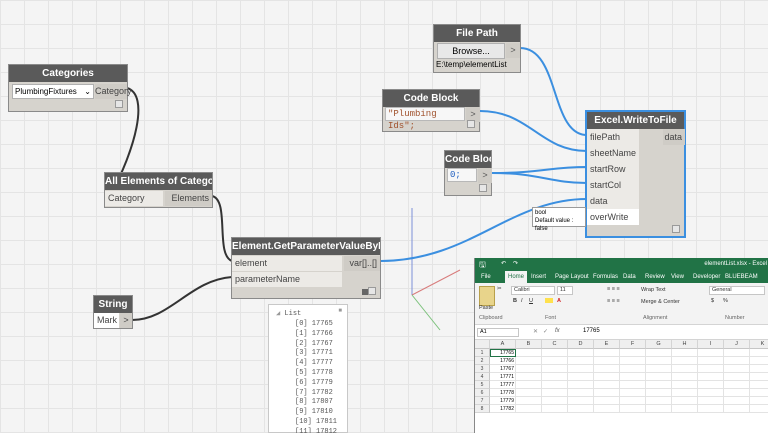 Image resolution: width=768 pixels, height=433 pixels. I want to click on bold-button: B, so click(515, 301).